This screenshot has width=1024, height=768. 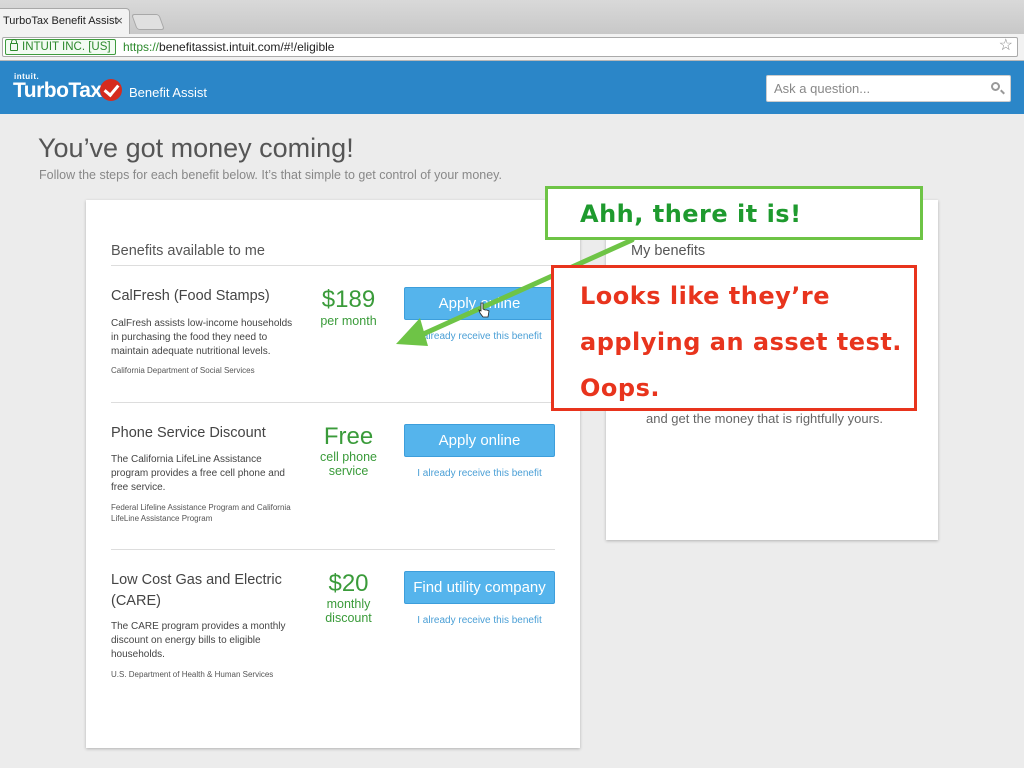 What do you see at coordinates (348, 299) in the screenshot?
I see `benefit-amount: $189` at bounding box center [348, 299].